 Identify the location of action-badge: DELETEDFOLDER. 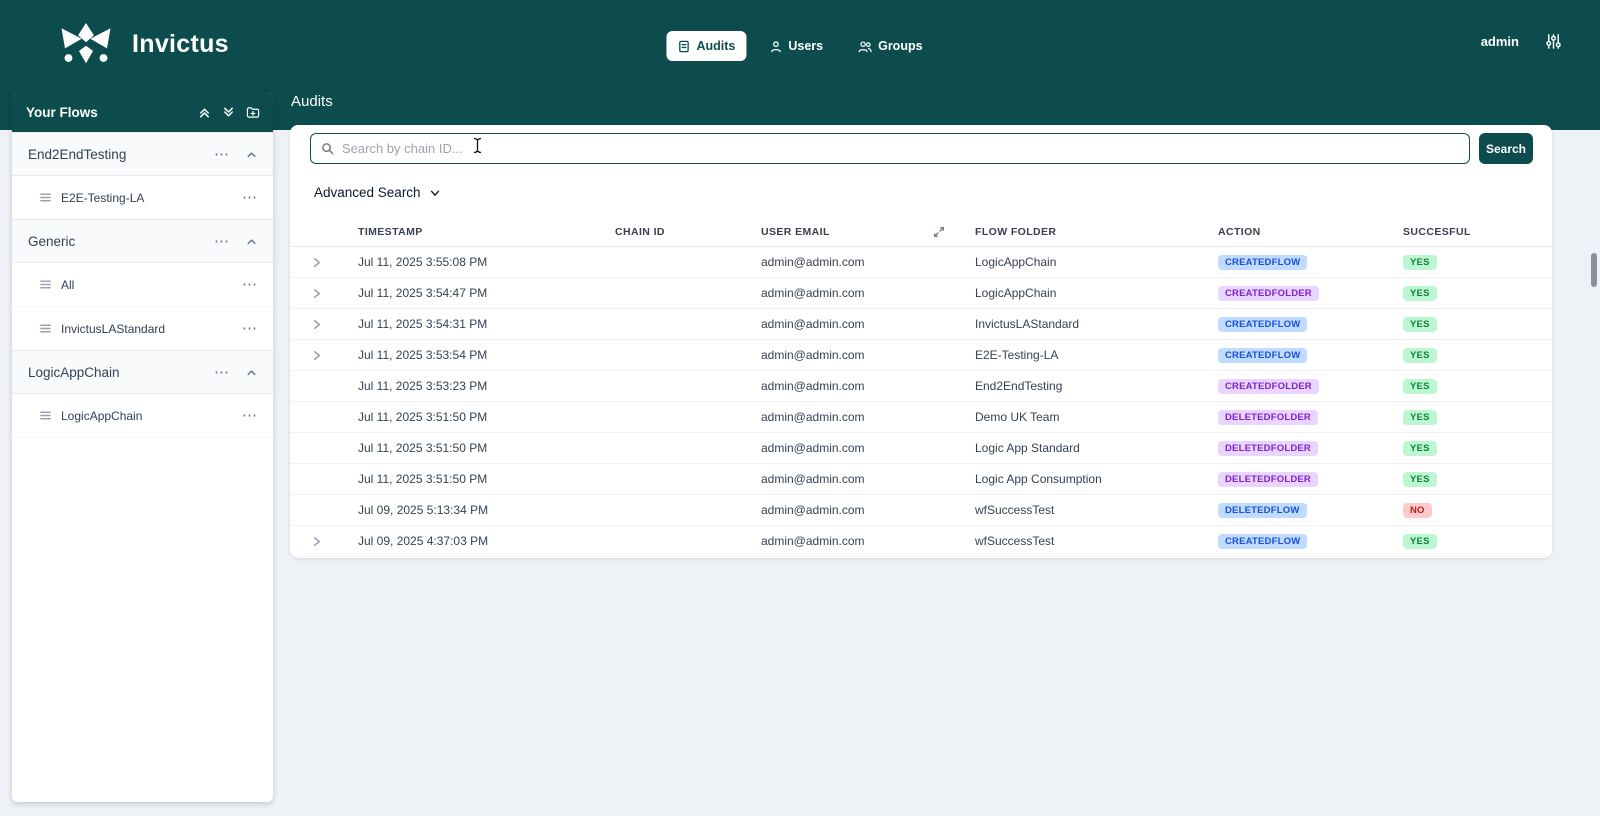
(1268, 479).